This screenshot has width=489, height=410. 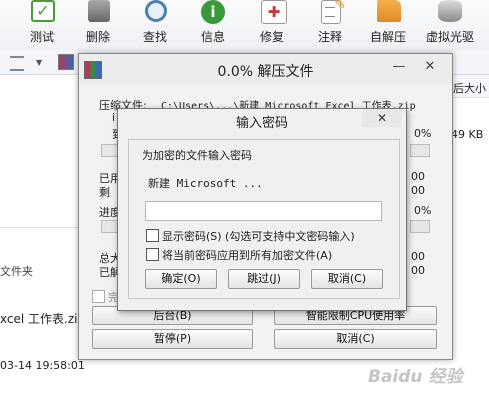 What do you see at coordinates (172, 339) in the screenshot?
I see `pause-button: 暂停(P)` at bounding box center [172, 339].